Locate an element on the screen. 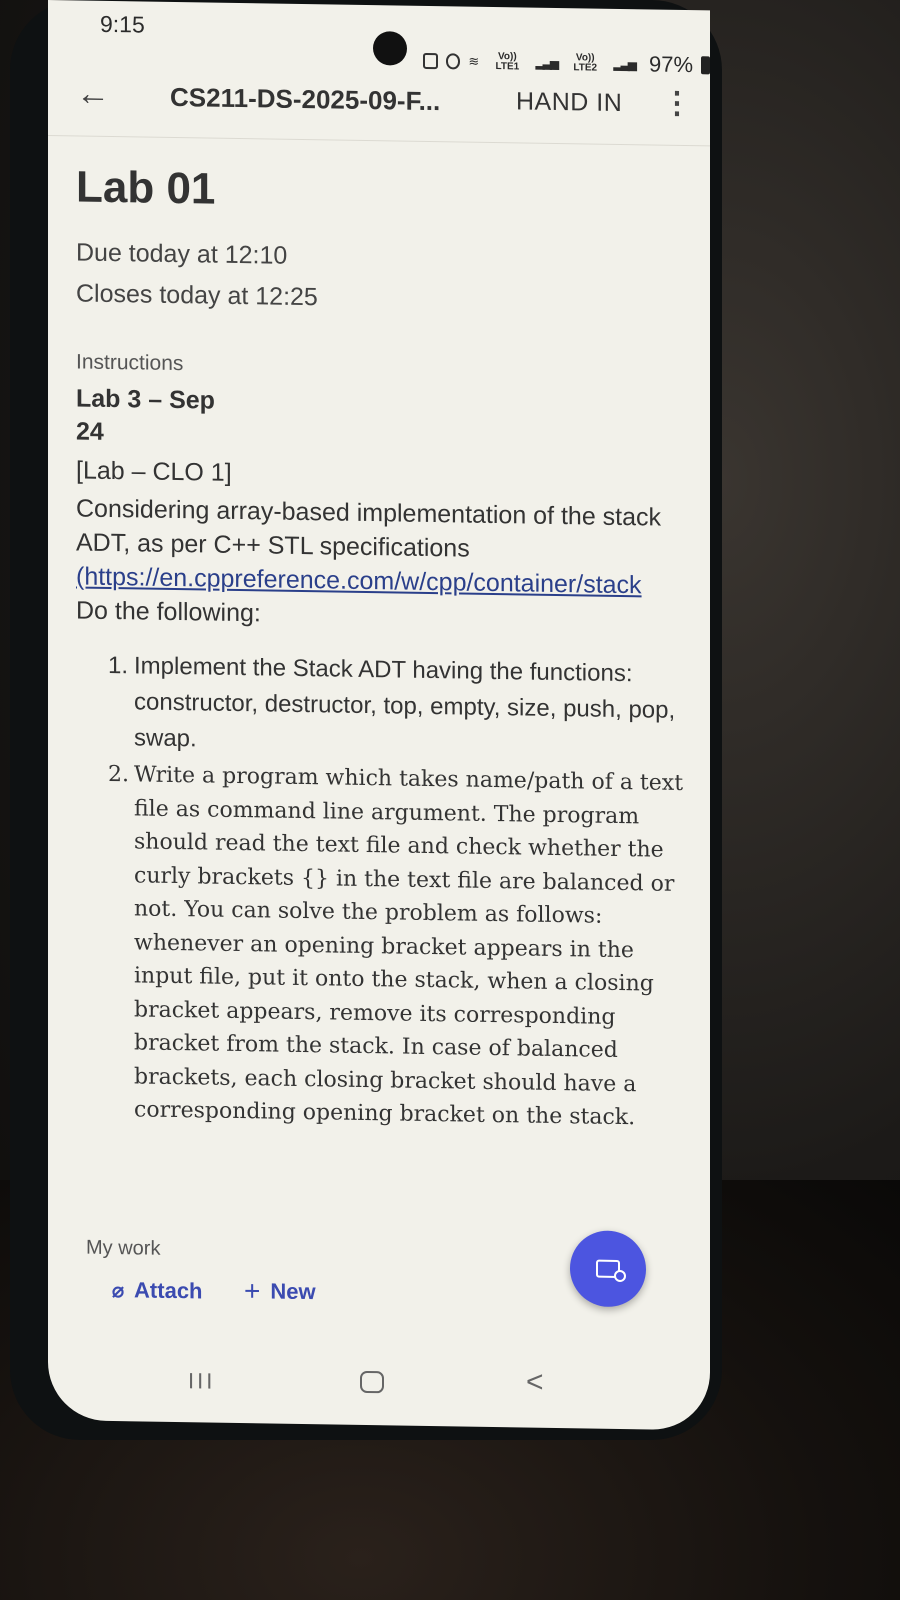 The height and width of the screenshot is (1600, 900). immersive-reader-button is located at coordinates (608, 1269).